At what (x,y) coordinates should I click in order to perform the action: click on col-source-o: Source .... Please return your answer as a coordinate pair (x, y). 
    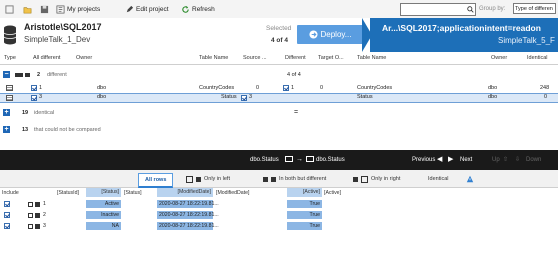
    Looking at the image, I should click on (255, 58).